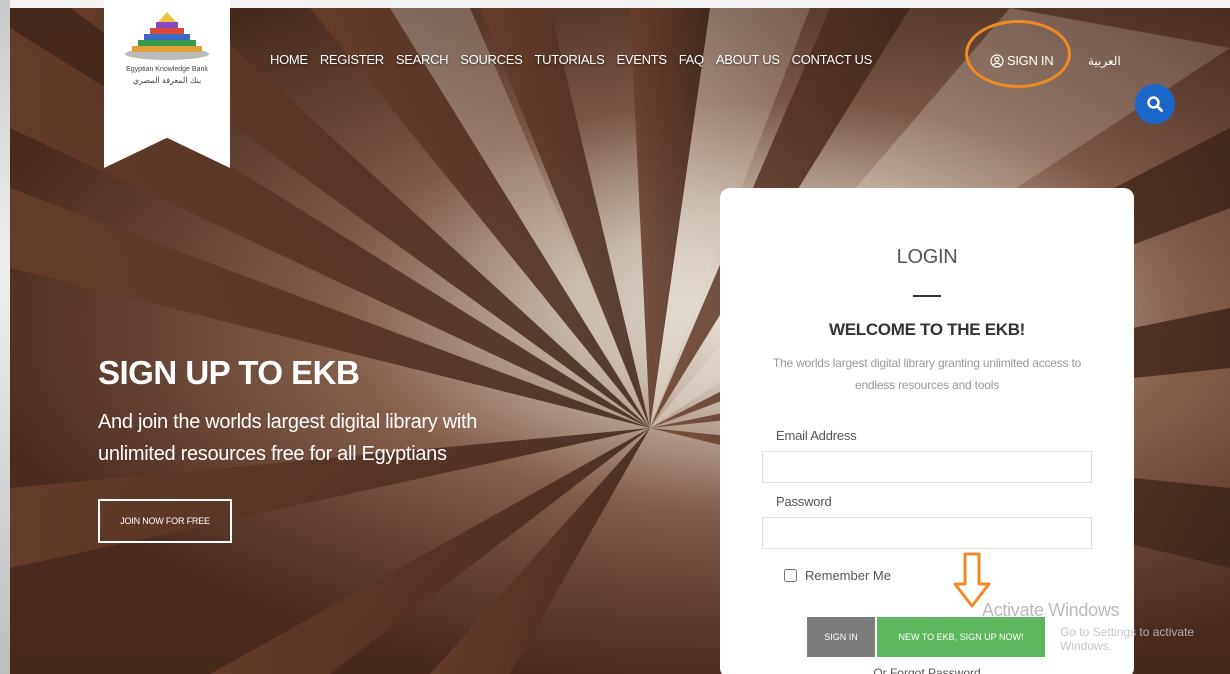  Describe the element at coordinates (422, 59) in the screenshot. I see `nav-search: SEARCH` at that location.